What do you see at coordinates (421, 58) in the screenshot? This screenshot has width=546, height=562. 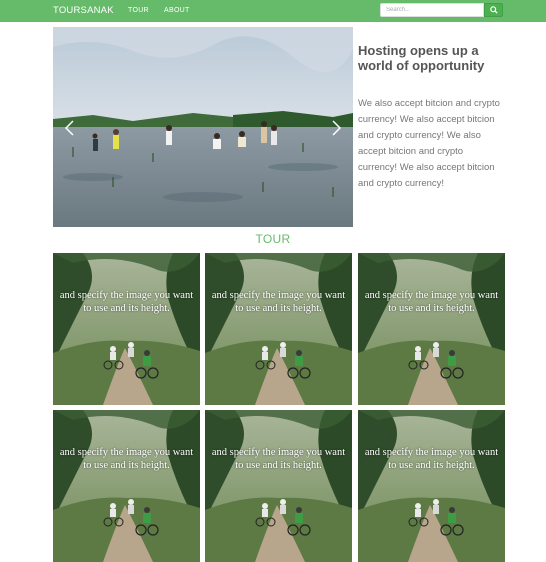 I see `hero-title: Hosting opens up a world of opportunity` at bounding box center [421, 58].